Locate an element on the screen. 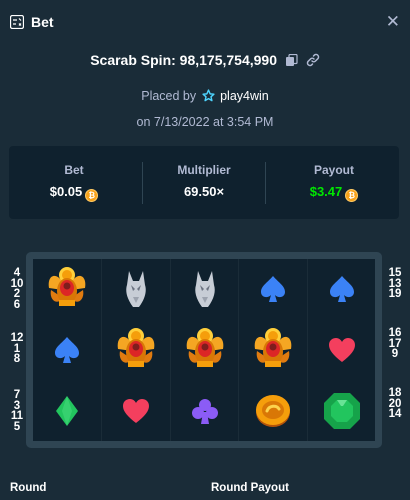  copy-icon is located at coordinates (291, 60).